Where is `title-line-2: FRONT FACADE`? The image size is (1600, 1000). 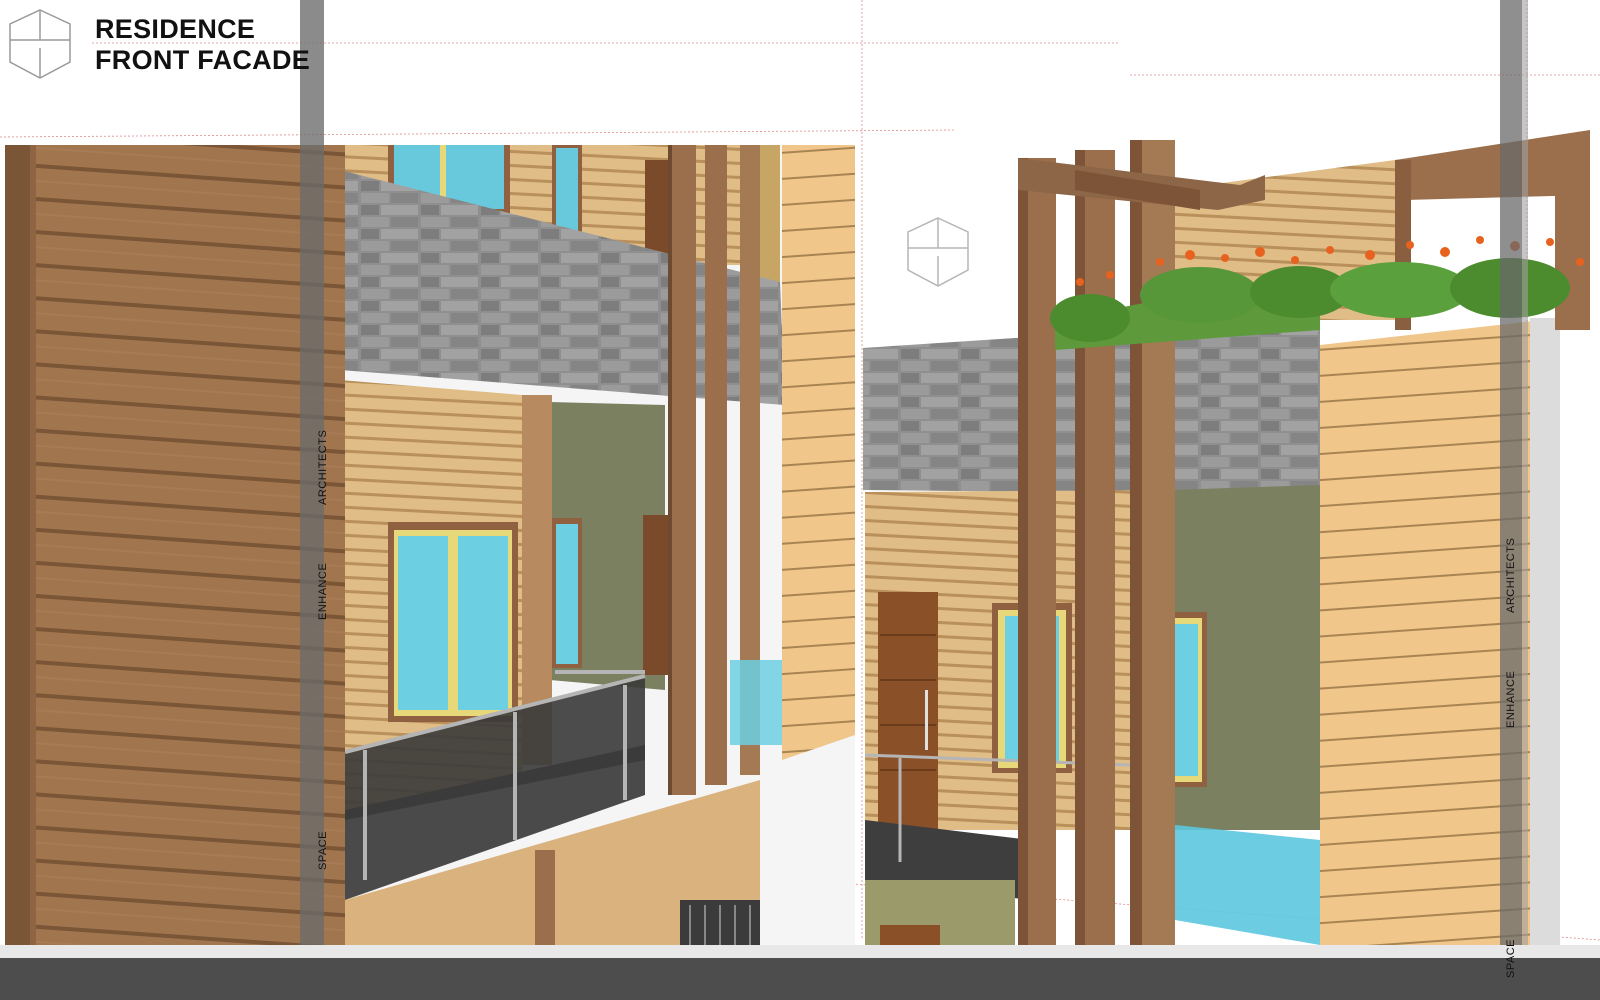 title-line-2: FRONT FACADE is located at coordinates (203, 60).